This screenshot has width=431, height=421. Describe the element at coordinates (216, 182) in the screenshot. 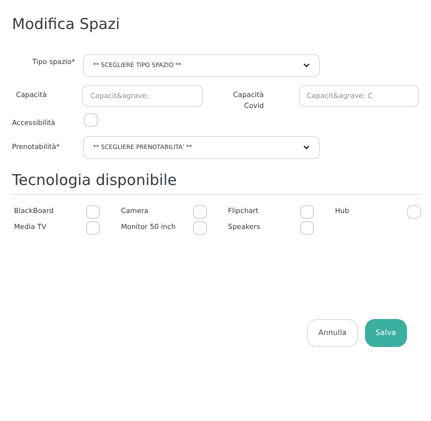

I see `section-title: Tecnologia disponibile` at that location.